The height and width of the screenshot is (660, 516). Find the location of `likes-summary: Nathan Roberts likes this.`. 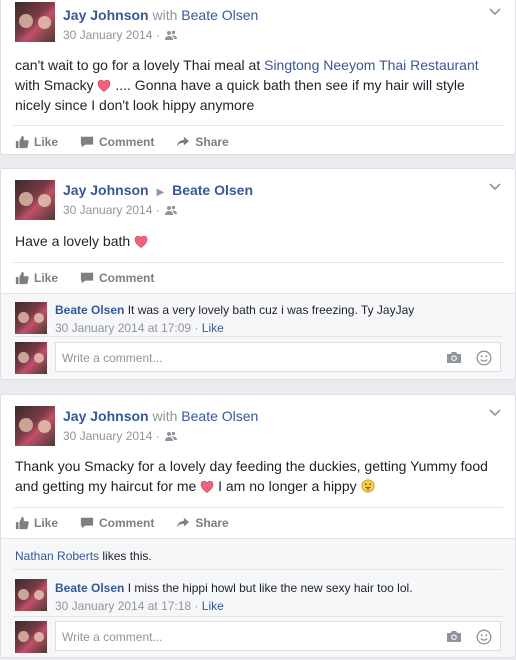

likes-summary: Nathan Roberts likes this. is located at coordinates (83, 556).